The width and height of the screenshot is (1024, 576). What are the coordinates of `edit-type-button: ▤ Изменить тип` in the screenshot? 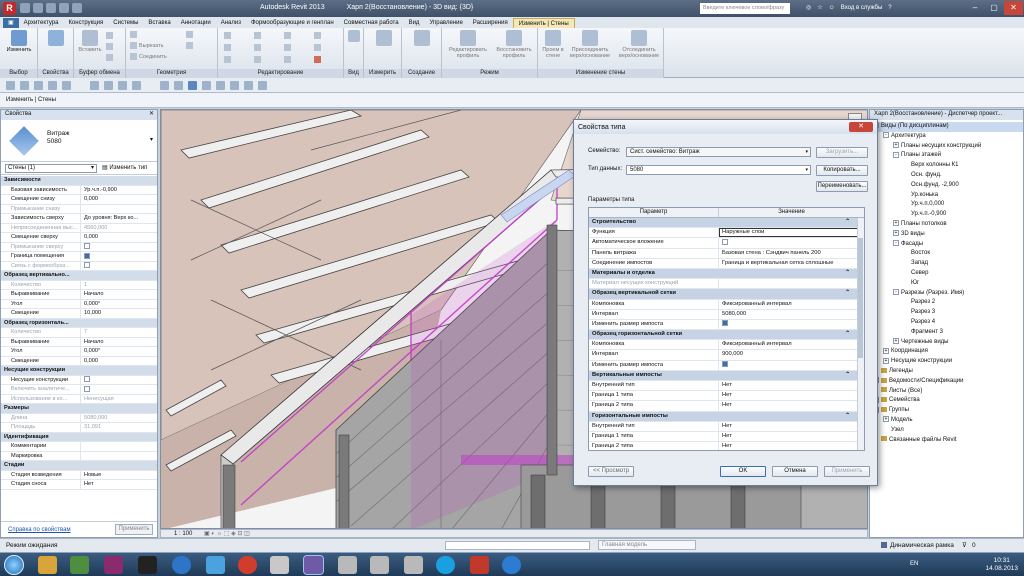 It's located at (124, 167).